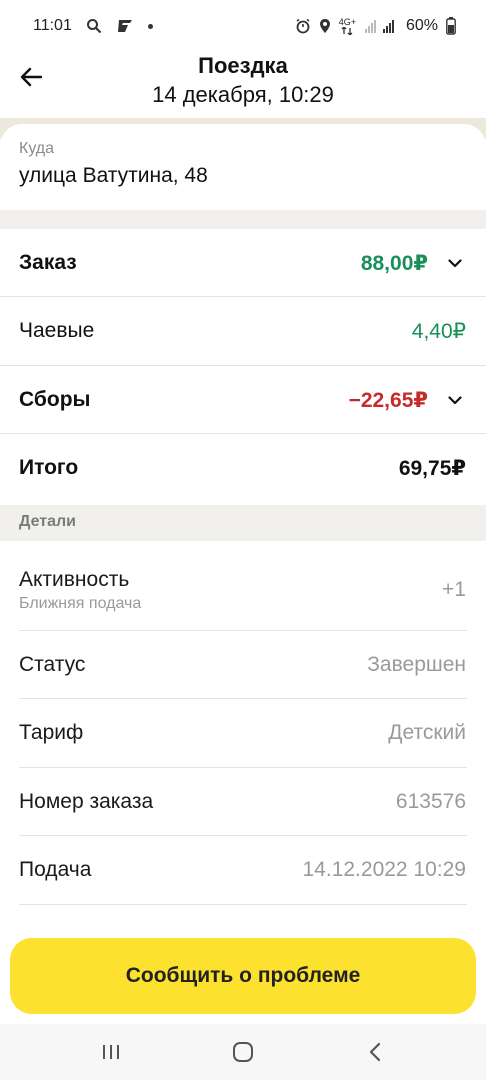 The height and width of the screenshot is (1080, 486). I want to click on battery-percent: 60%, so click(421, 25).